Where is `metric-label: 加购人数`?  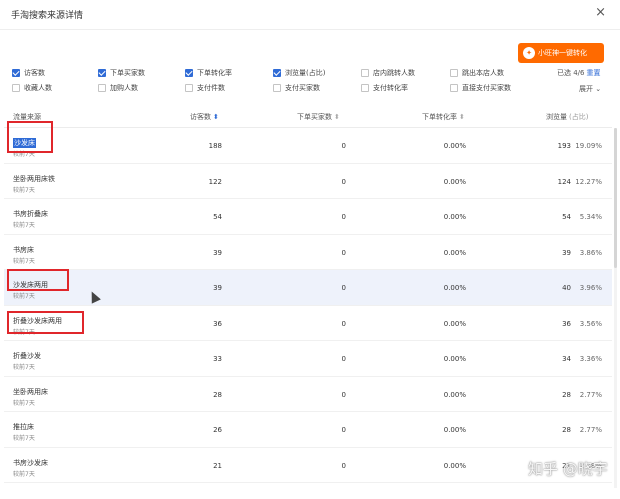
metric-label: 加购人数 is located at coordinates (124, 88).